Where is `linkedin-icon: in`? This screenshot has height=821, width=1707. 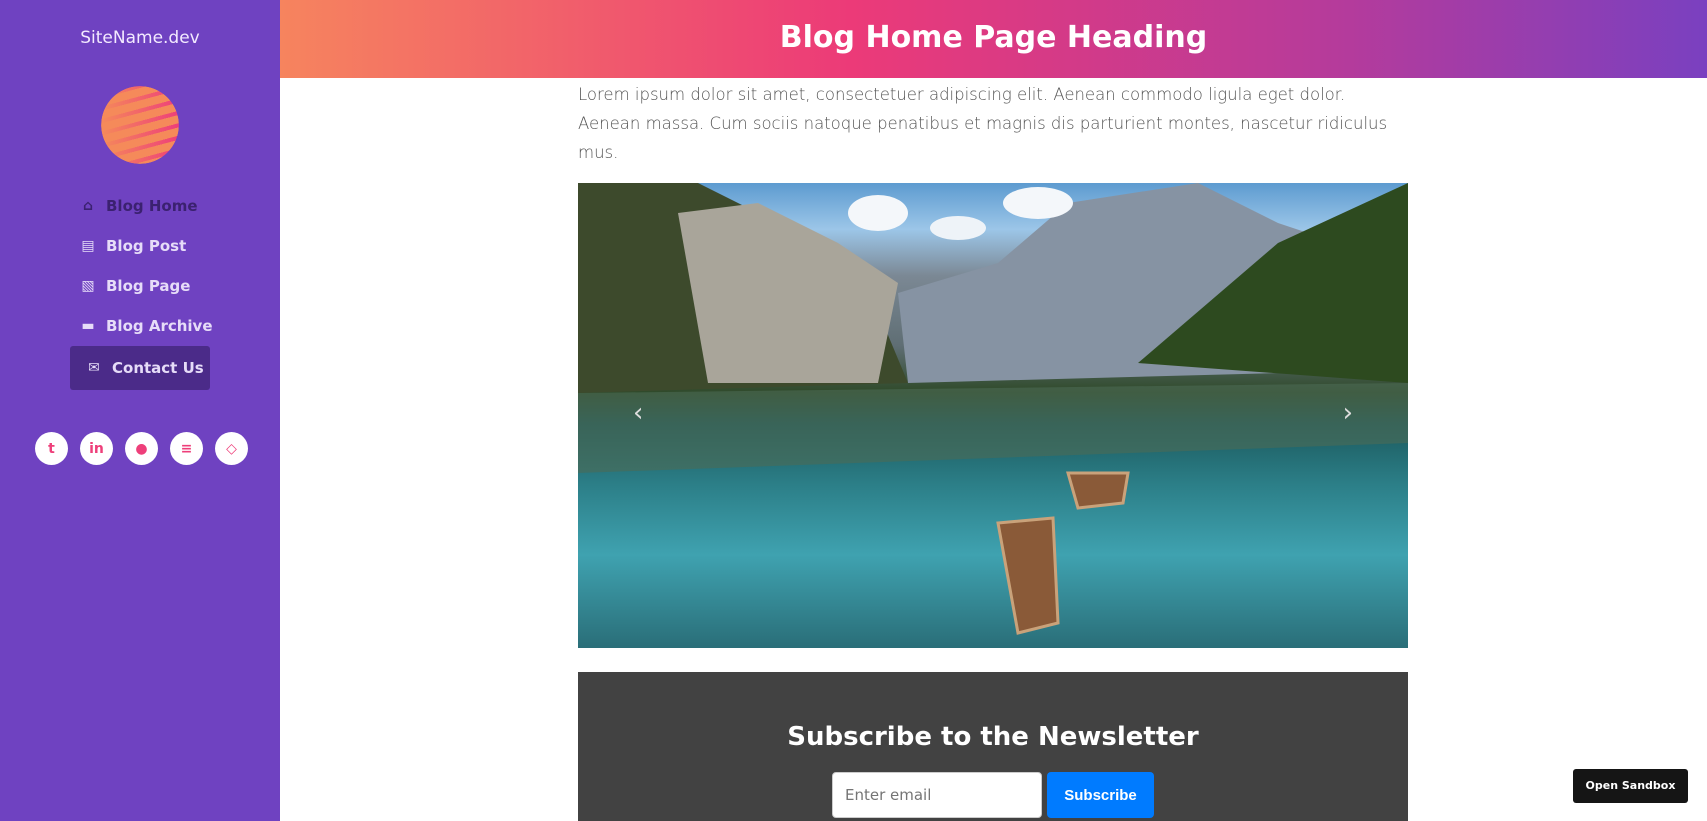
linkedin-icon: in is located at coordinates (96, 448).